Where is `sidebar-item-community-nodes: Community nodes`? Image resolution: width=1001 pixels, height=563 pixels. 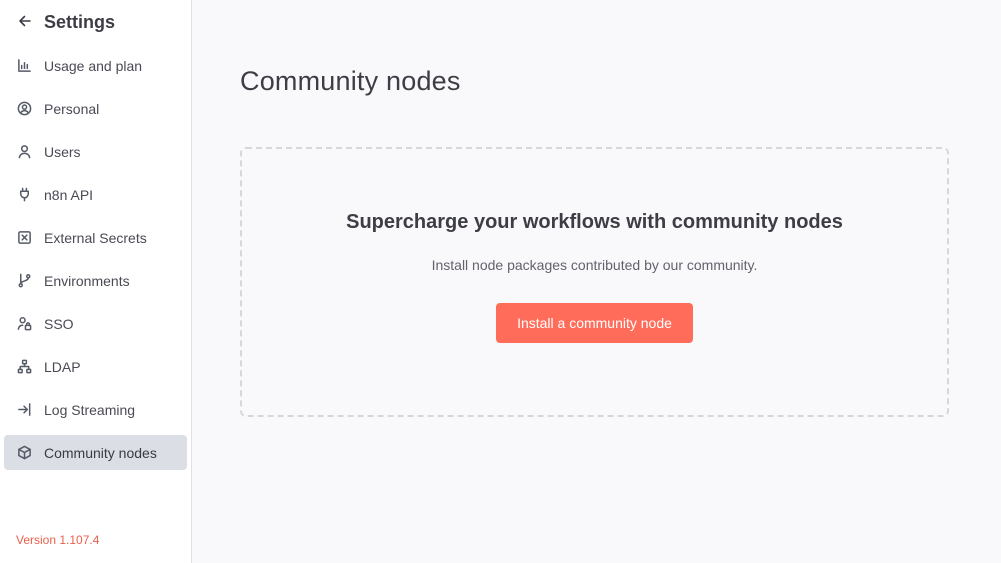
sidebar-item-community-nodes: Community nodes is located at coordinates (95, 452).